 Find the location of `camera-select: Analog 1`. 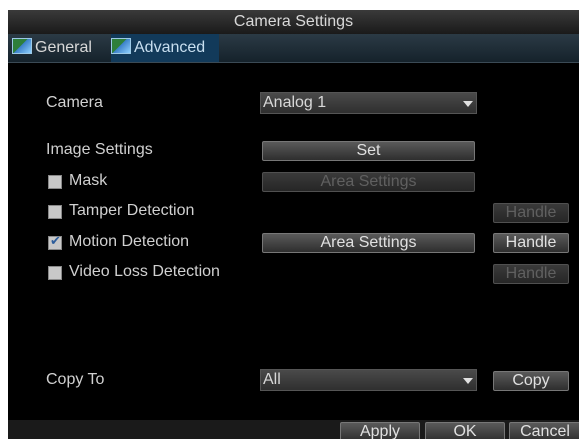

camera-select: Analog 1 is located at coordinates (368, 103).